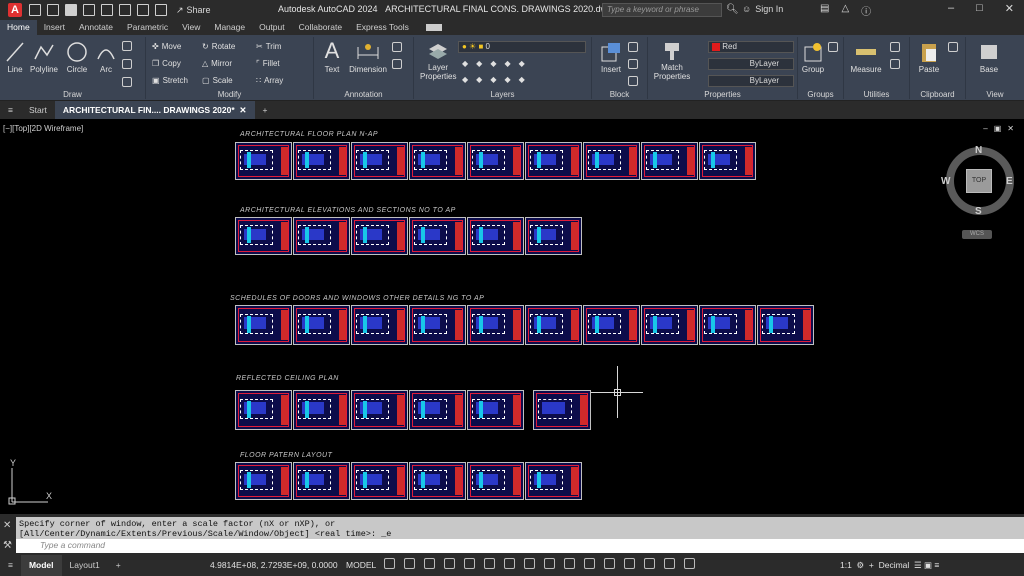 The width and height of the screenshot is (1024, 576). Describe the element at coordinates (41, 565) in the screenshot. I see `tab-model: Model` at that location.